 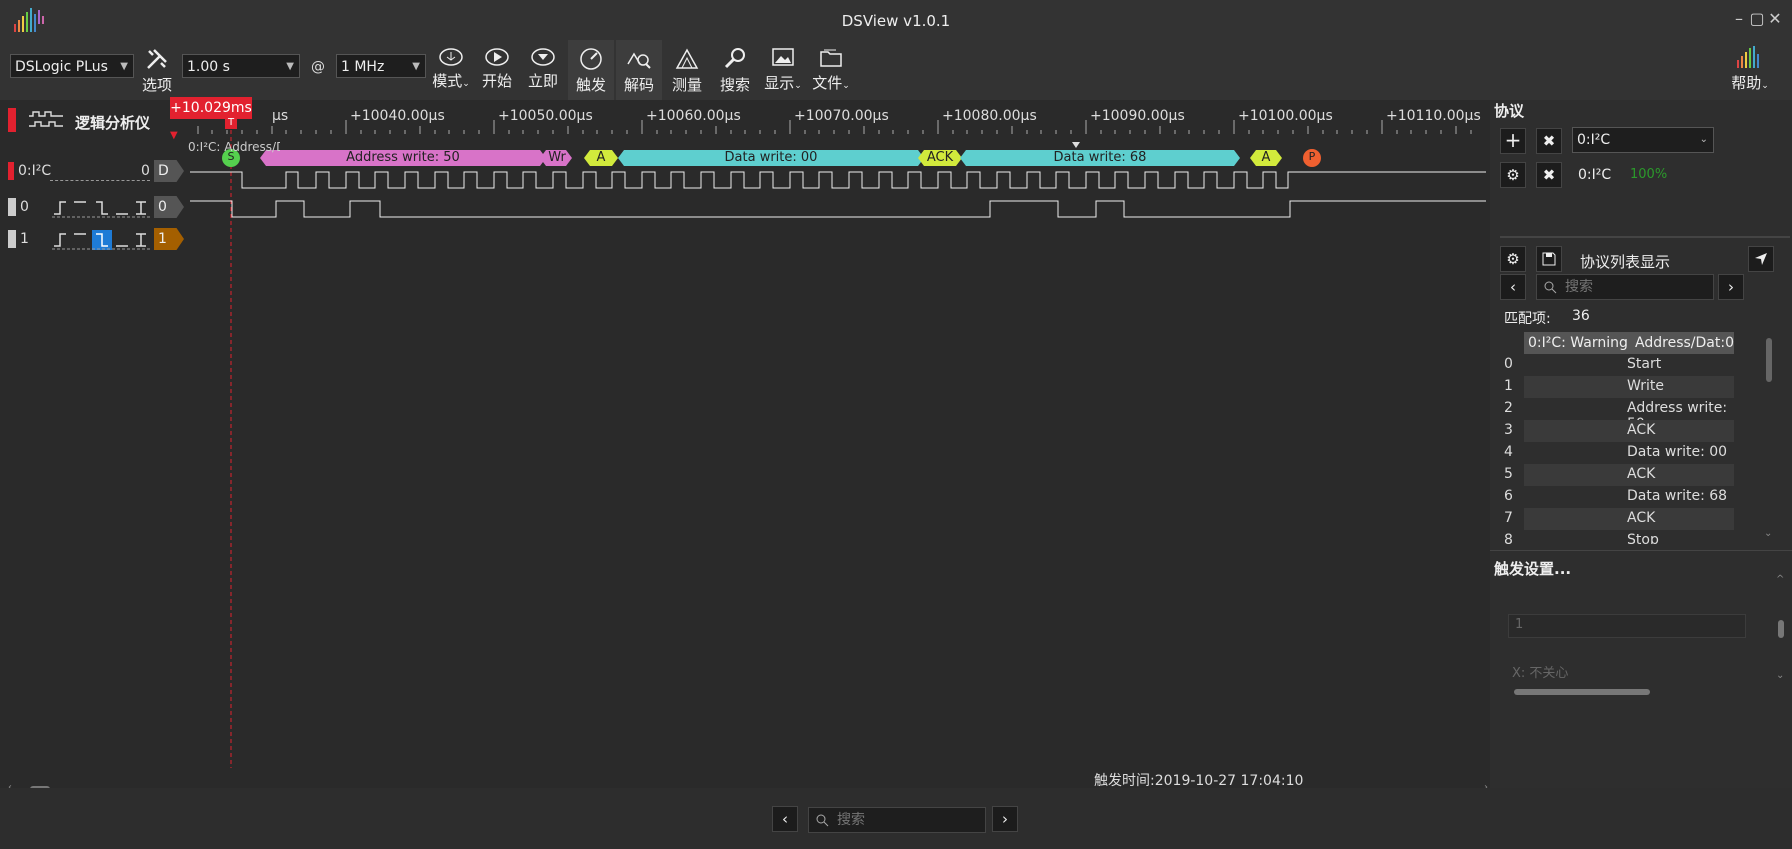 I want to click on decode-data-write-1: Data write: 00, so click(x=771, y=158).